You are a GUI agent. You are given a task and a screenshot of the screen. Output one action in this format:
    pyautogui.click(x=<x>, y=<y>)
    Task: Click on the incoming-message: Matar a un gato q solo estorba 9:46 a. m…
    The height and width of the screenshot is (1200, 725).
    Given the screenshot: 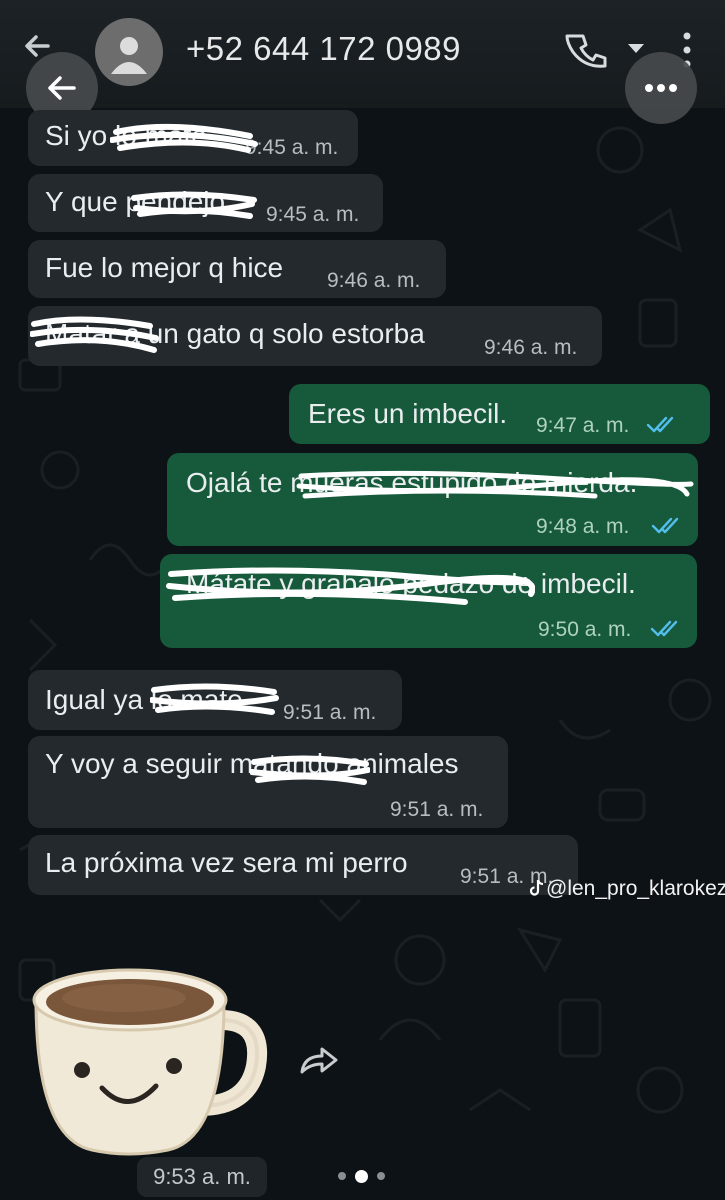 What is the action you would take?
    pyautogui.click(x=315, y=336)
    